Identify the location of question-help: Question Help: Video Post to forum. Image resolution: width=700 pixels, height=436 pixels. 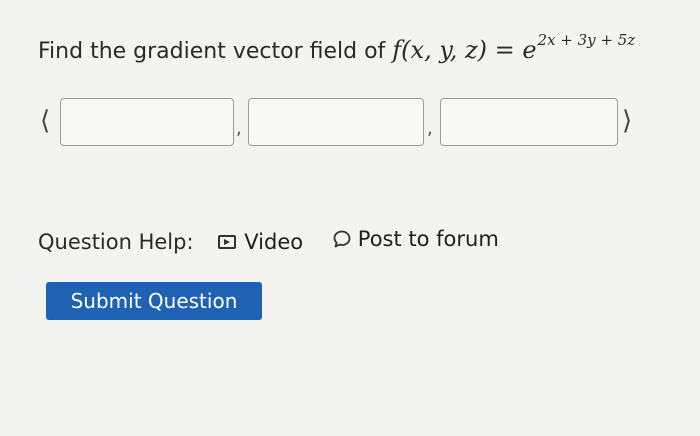
(279, 240).